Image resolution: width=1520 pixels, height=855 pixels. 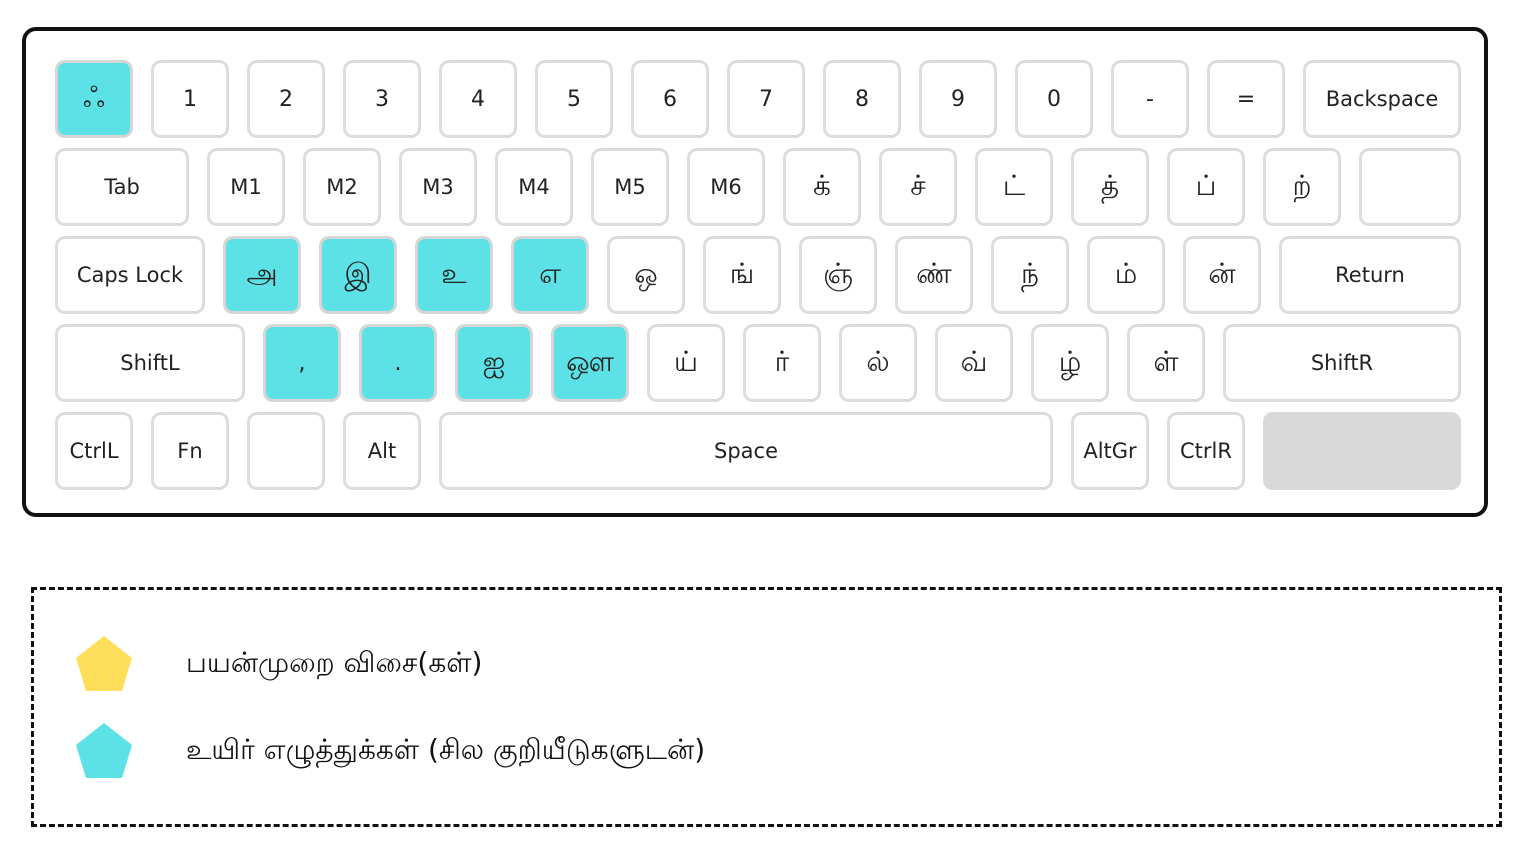 What do you see at coordinates (1222, 275) in the screenshot?
I see `key-nnna: ன்` at bounding box center [1222, 275].